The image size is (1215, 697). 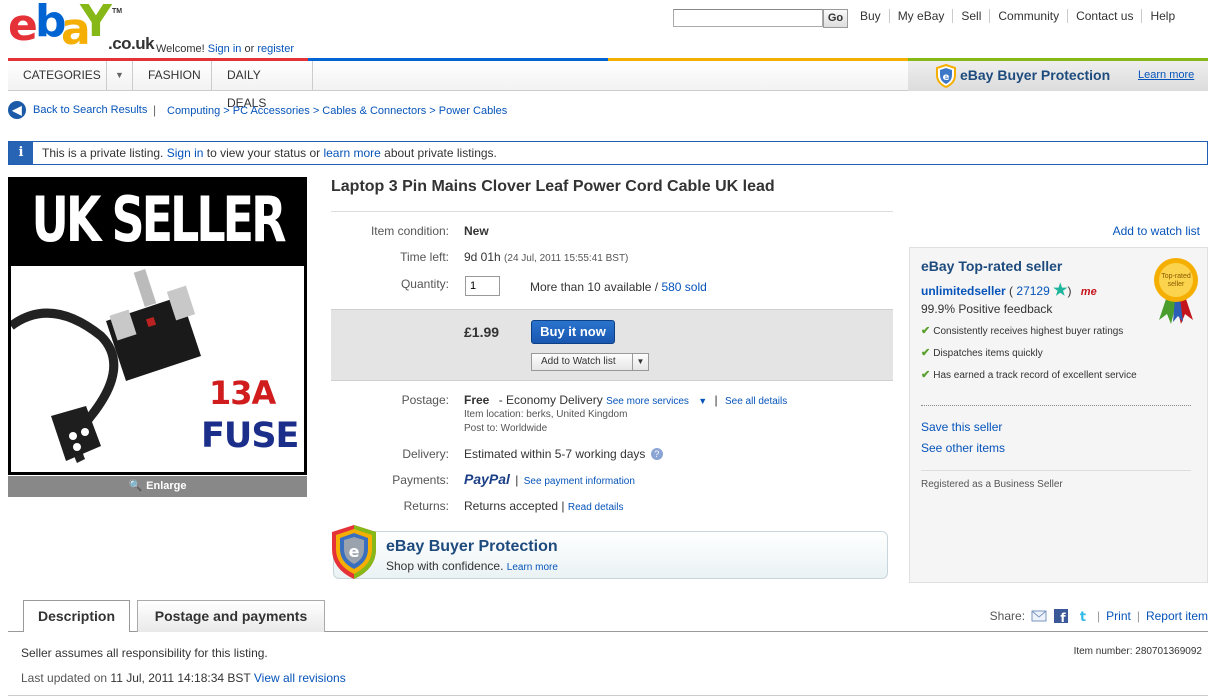 I want to click on positive-feedback: 99.9% Positive feedback, so click(x=987, y=309).